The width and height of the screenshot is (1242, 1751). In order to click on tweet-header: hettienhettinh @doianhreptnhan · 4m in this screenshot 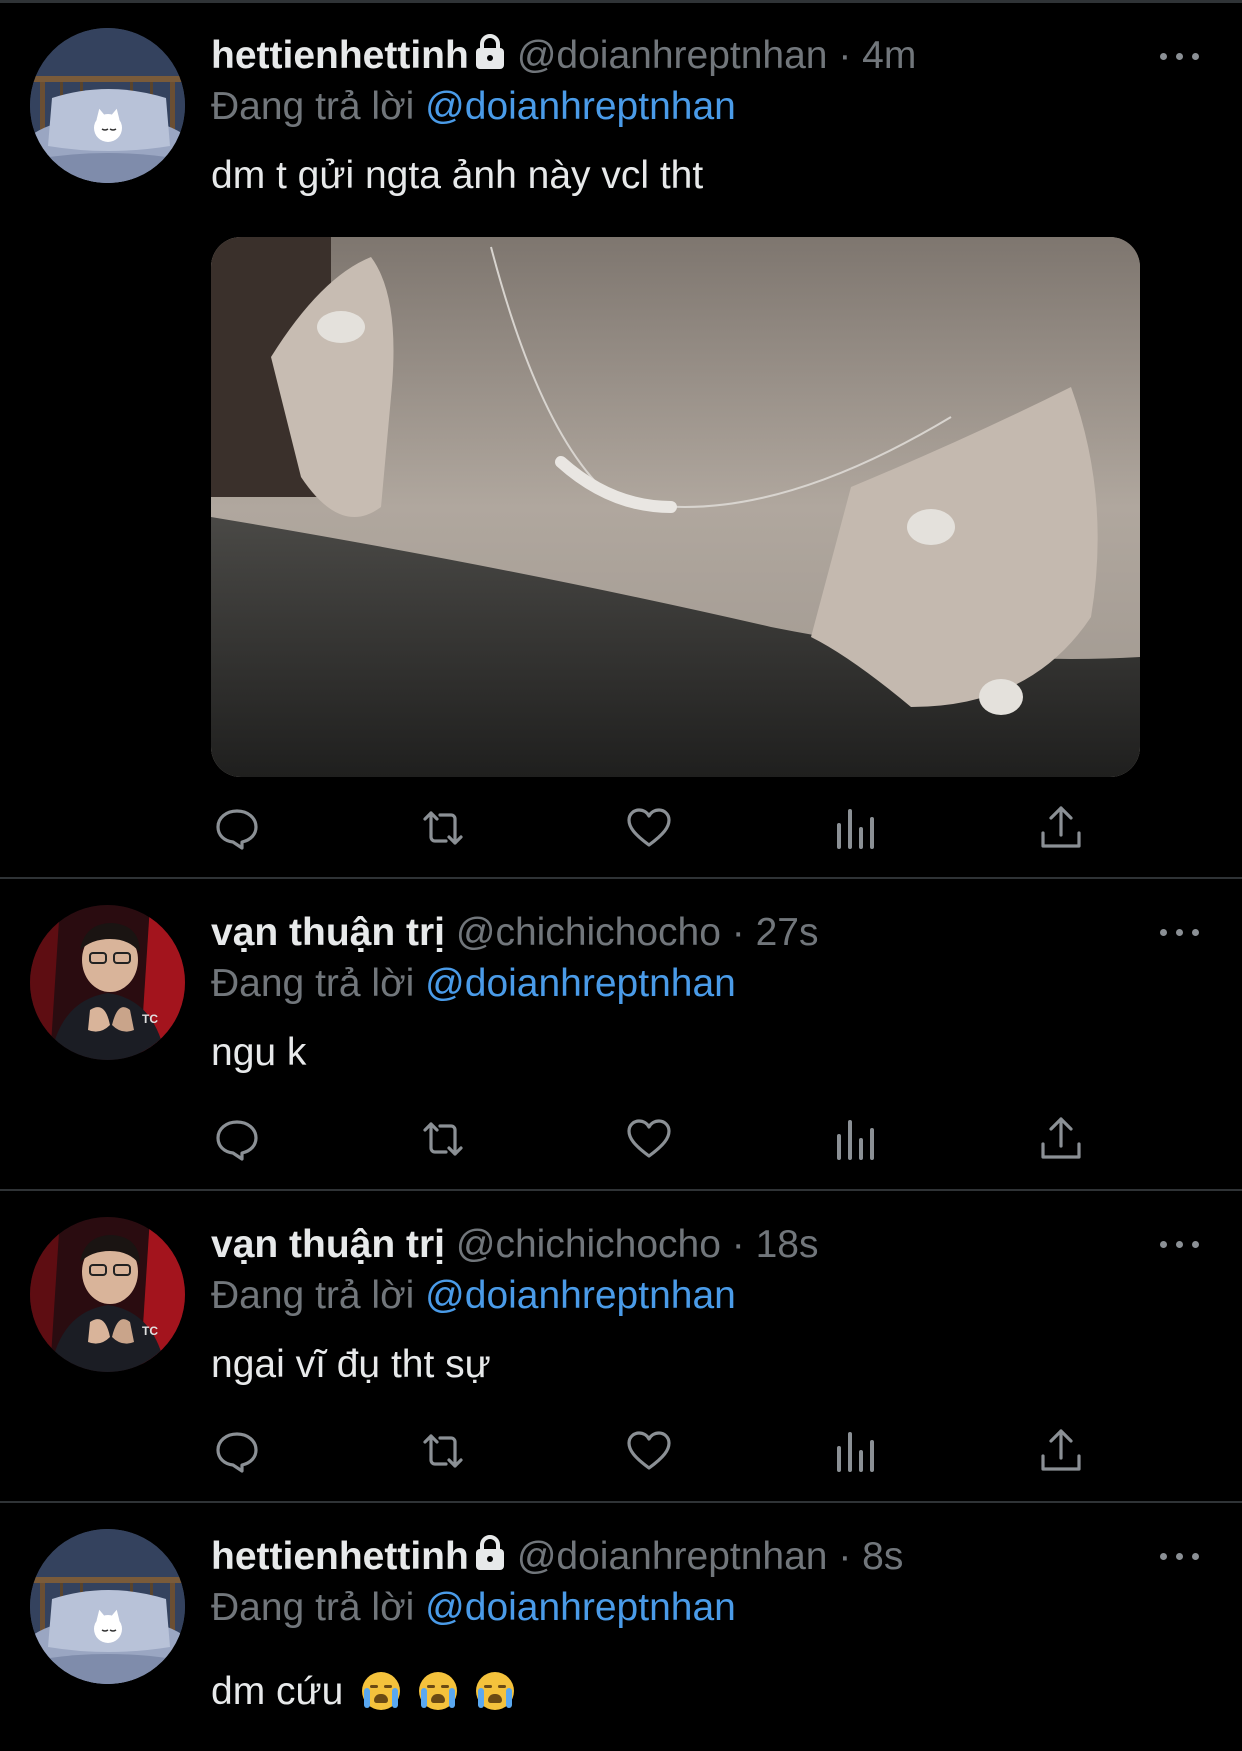, I will do `click(563, 56)`.